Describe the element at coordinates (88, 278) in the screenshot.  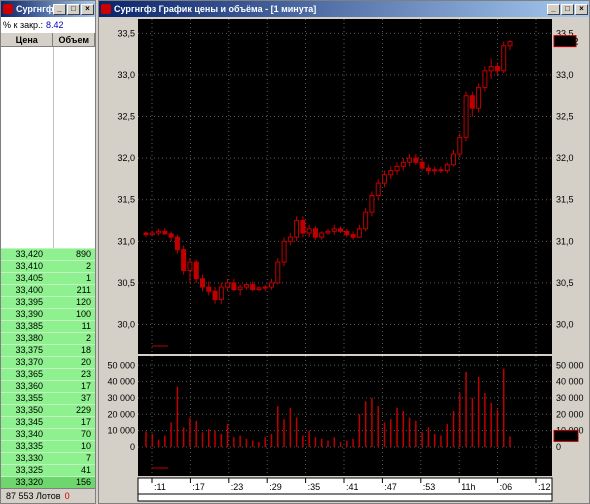
I see `row-volume: 1` at that location.